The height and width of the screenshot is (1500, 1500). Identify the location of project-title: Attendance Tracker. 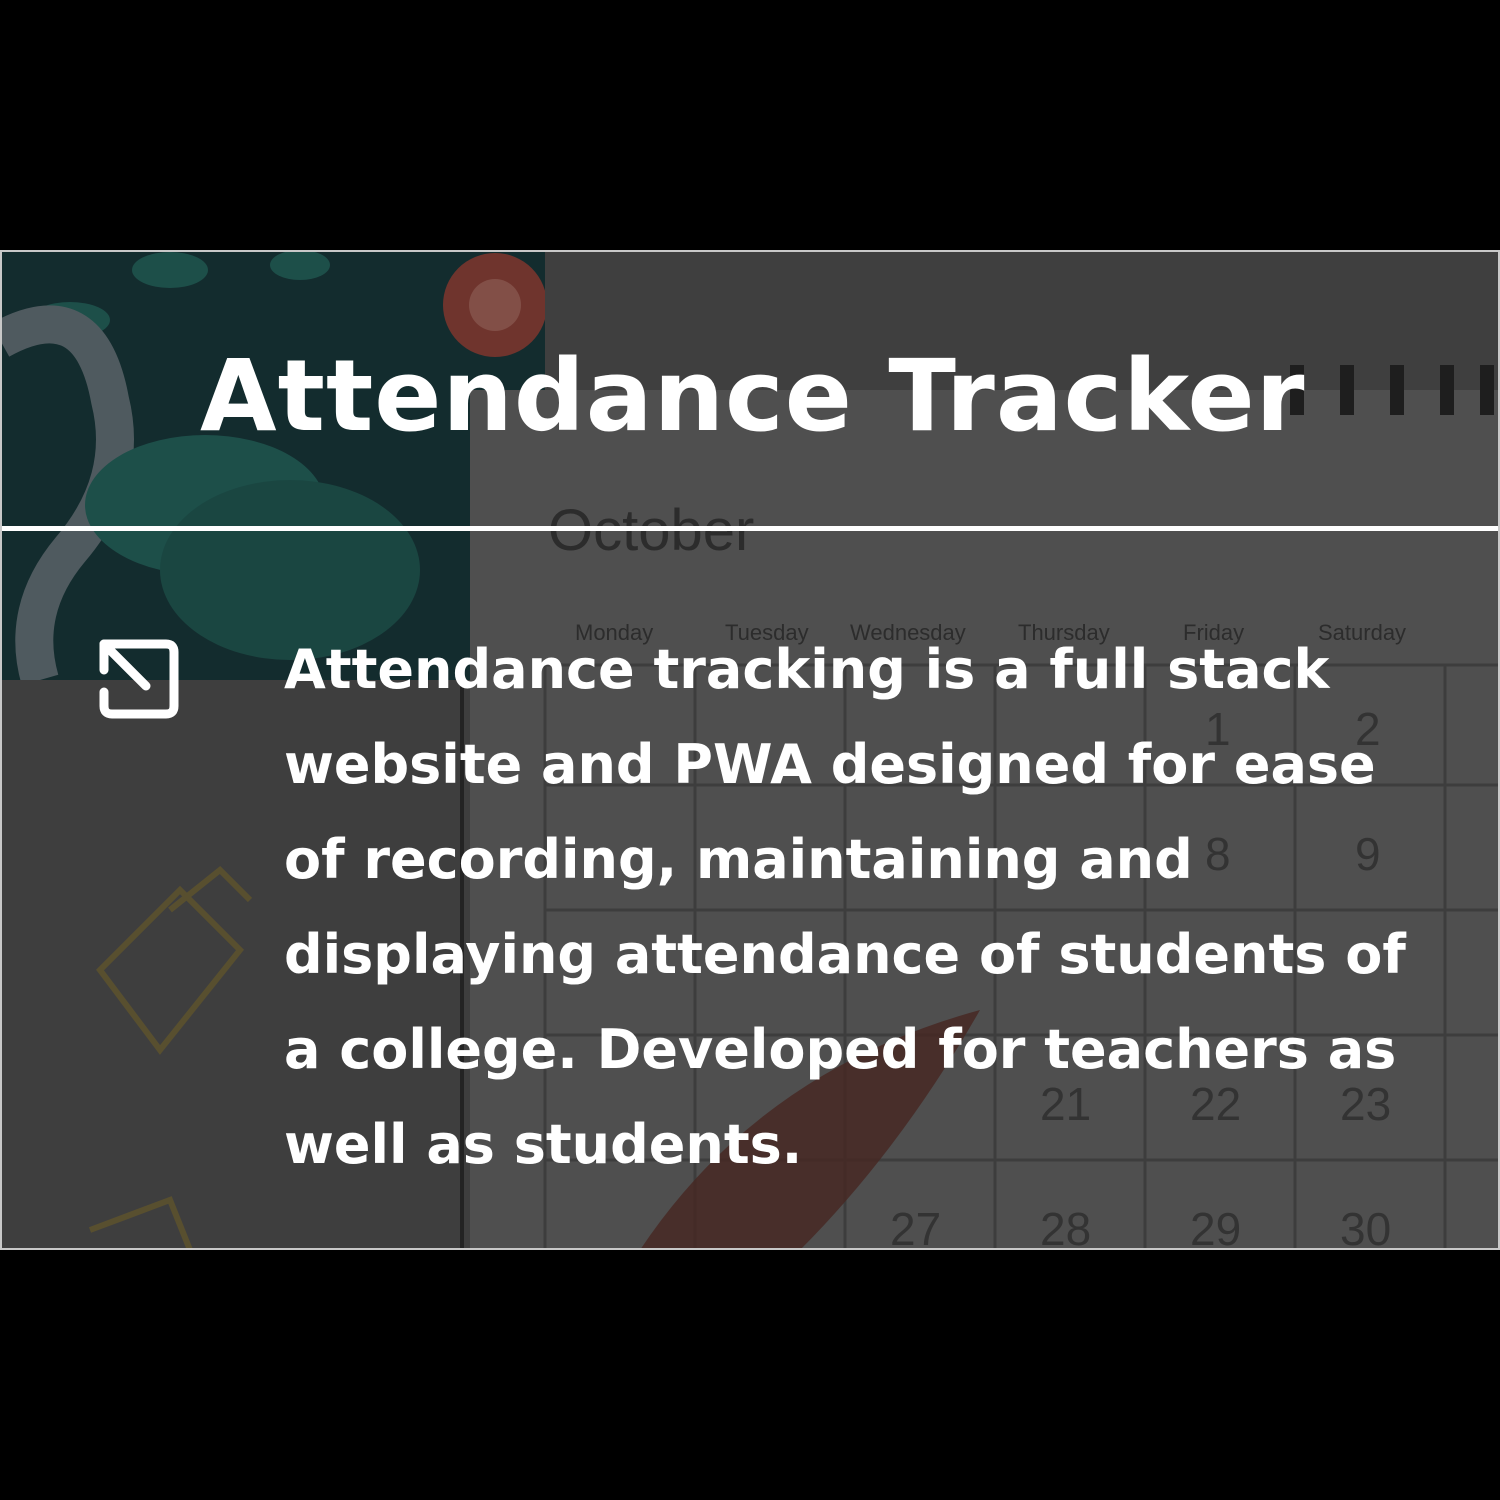
(753, 396).